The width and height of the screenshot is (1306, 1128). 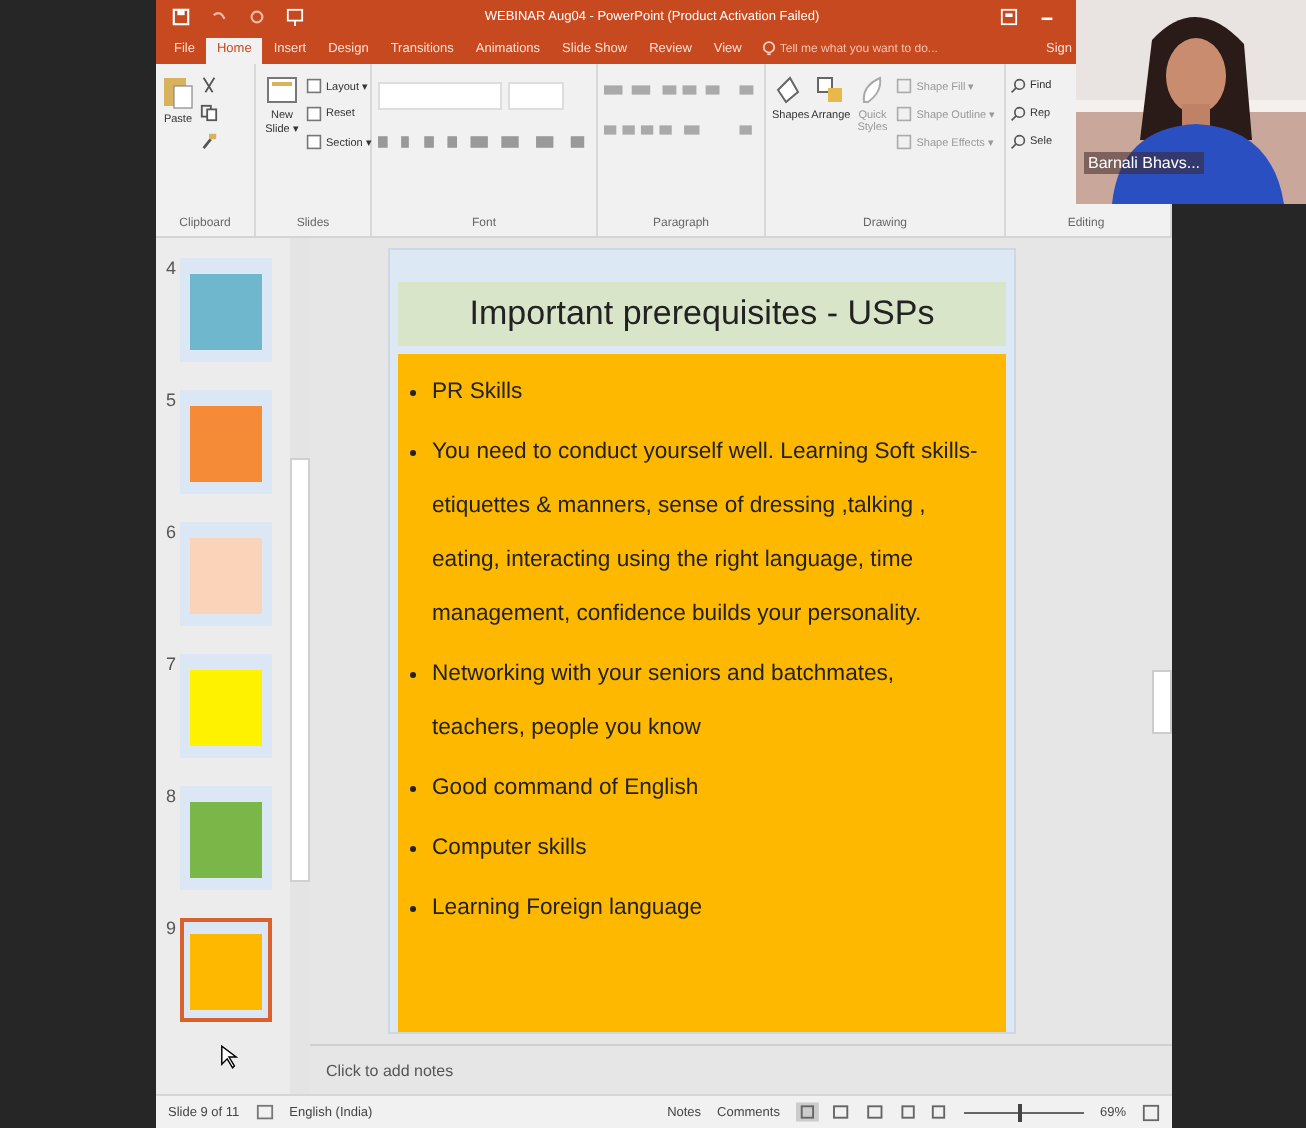 What do you see at coordinates (664, 702) in the screenshot?
I see `bullet-text: Networking with your seniors and batchmates, teachers, people you know` at bounding box center [664, 702].